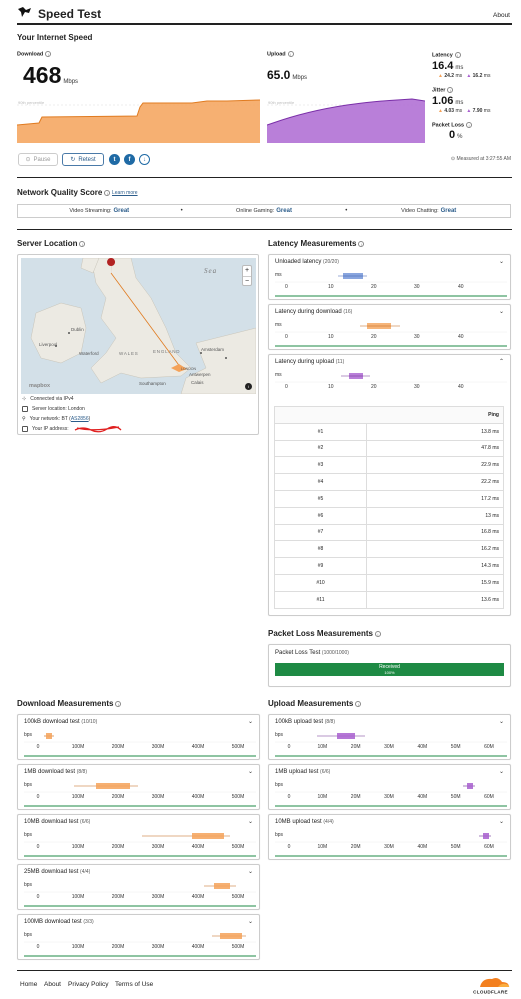 The image size is (521, 999). Describe the element at coordinates (80, 419) in the screenshot. I see `as-link: AS2856` at that location.